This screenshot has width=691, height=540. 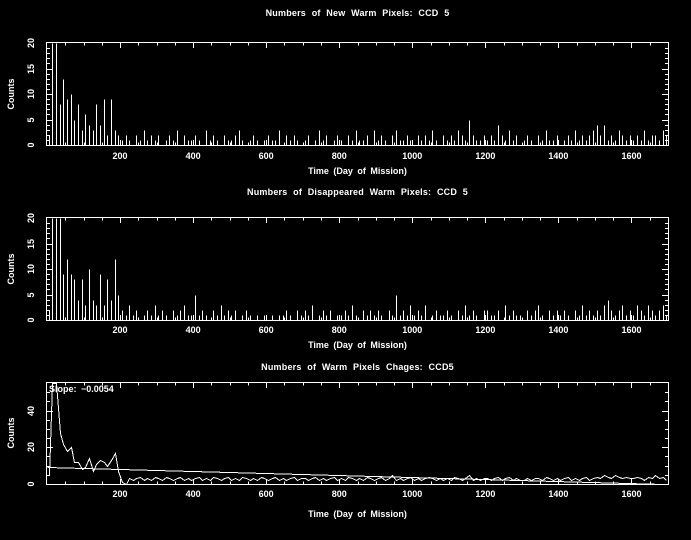 I want to click on slope-annotation: Slope: −0.0054, so click(x=81, y=389).